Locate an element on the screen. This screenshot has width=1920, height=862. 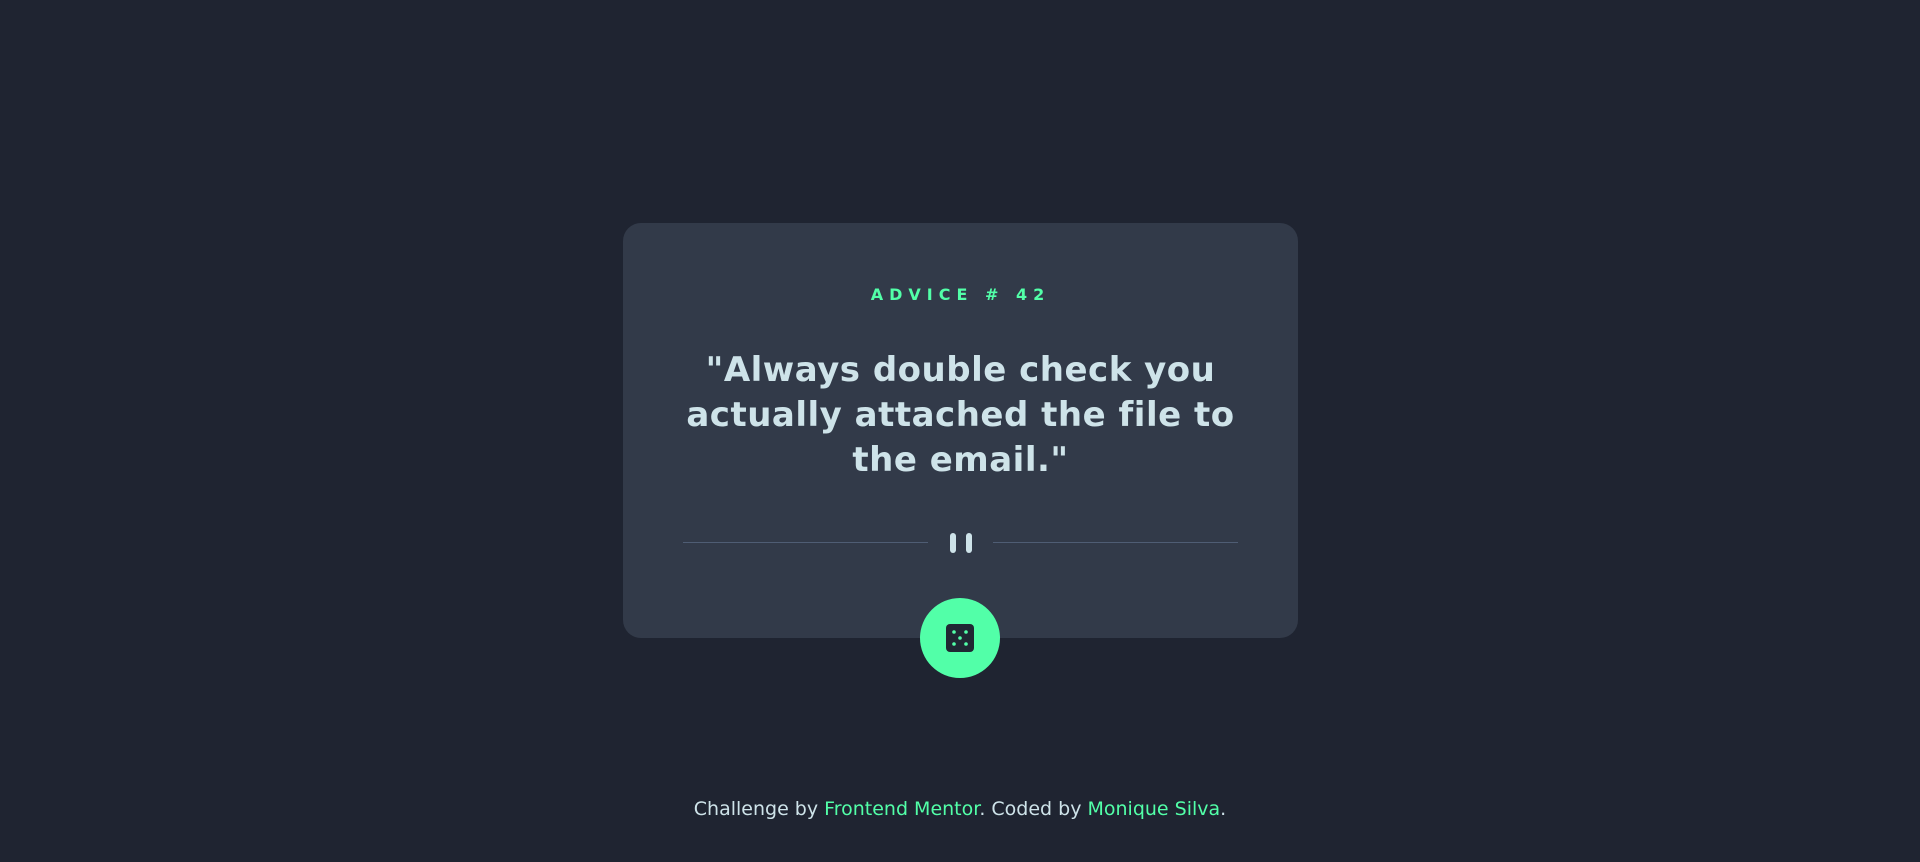
advice-number: ADVICE # 42 is located at coordinates (960, 294).